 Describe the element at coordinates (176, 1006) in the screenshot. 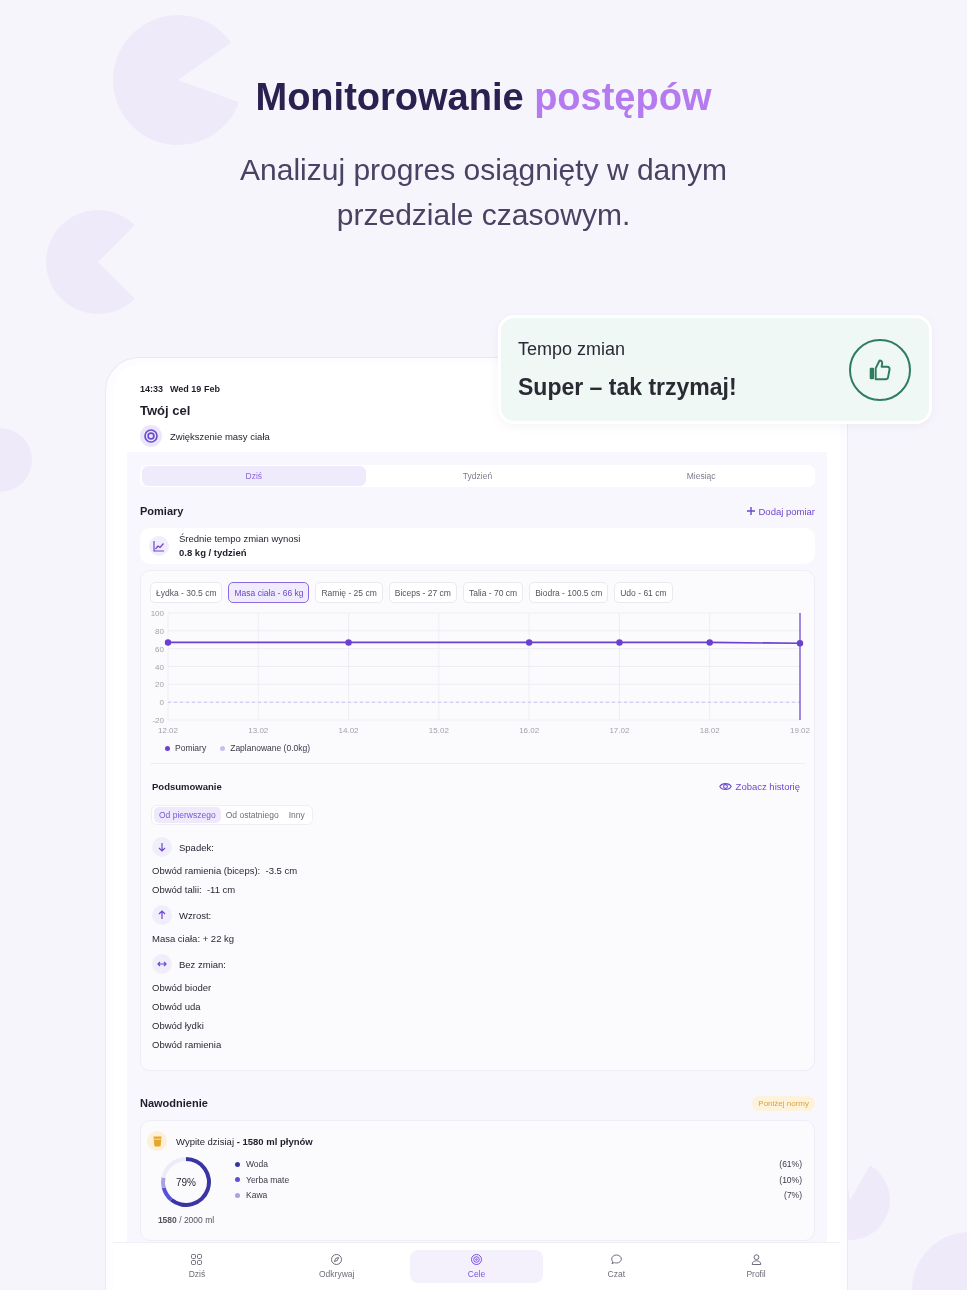

I see `summary-item: Obwód uda` at that location.